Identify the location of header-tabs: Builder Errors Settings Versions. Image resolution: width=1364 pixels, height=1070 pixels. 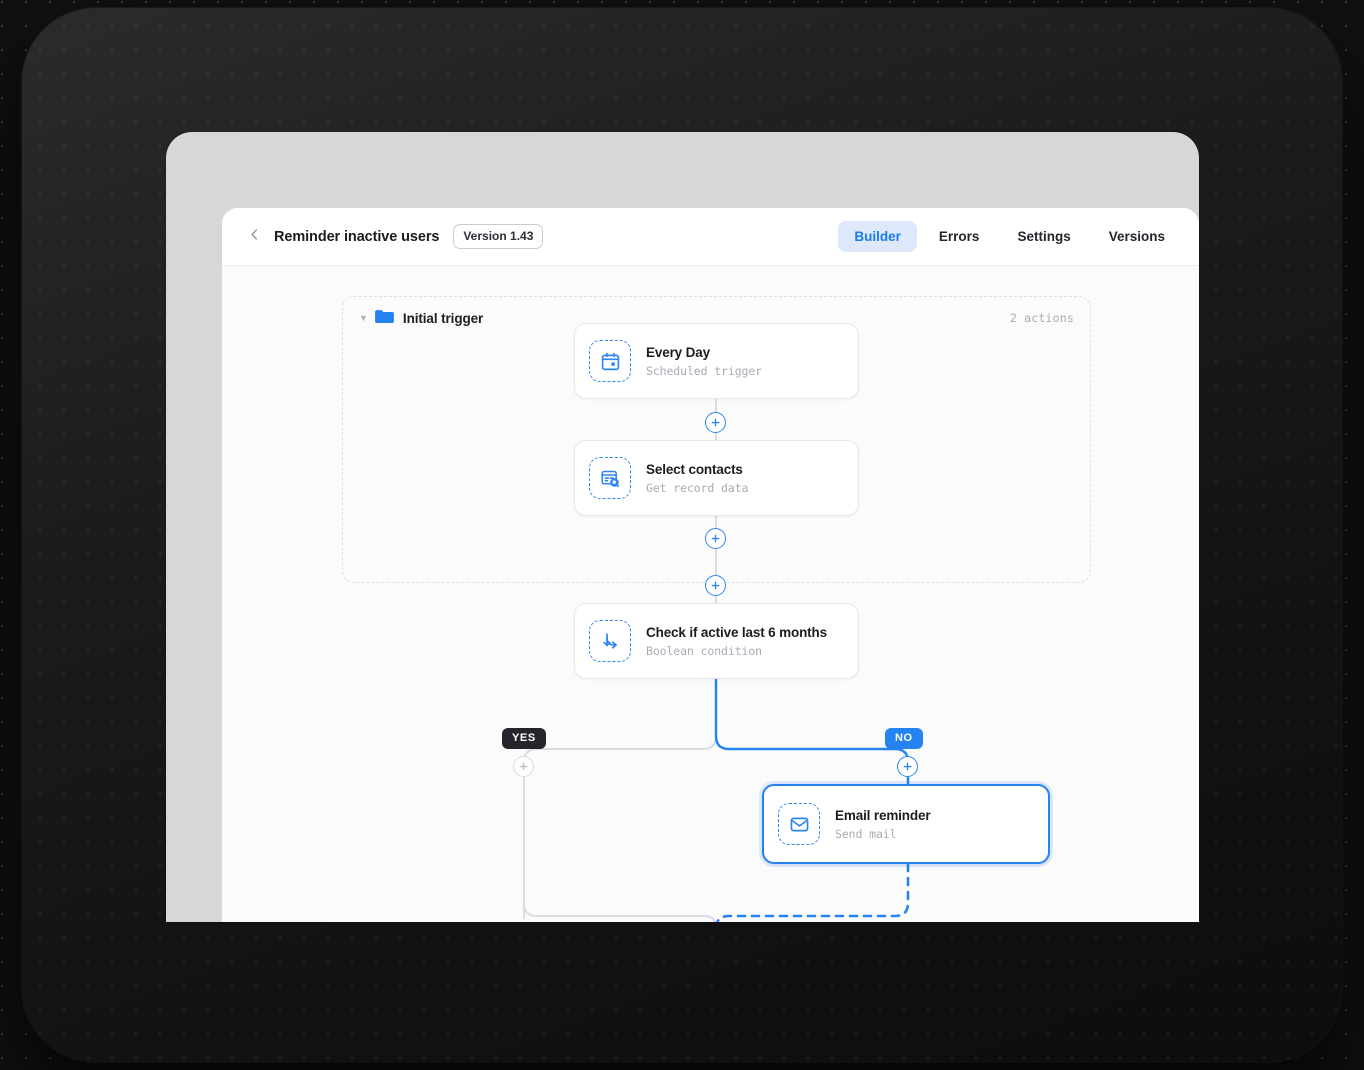
(1009, 236).